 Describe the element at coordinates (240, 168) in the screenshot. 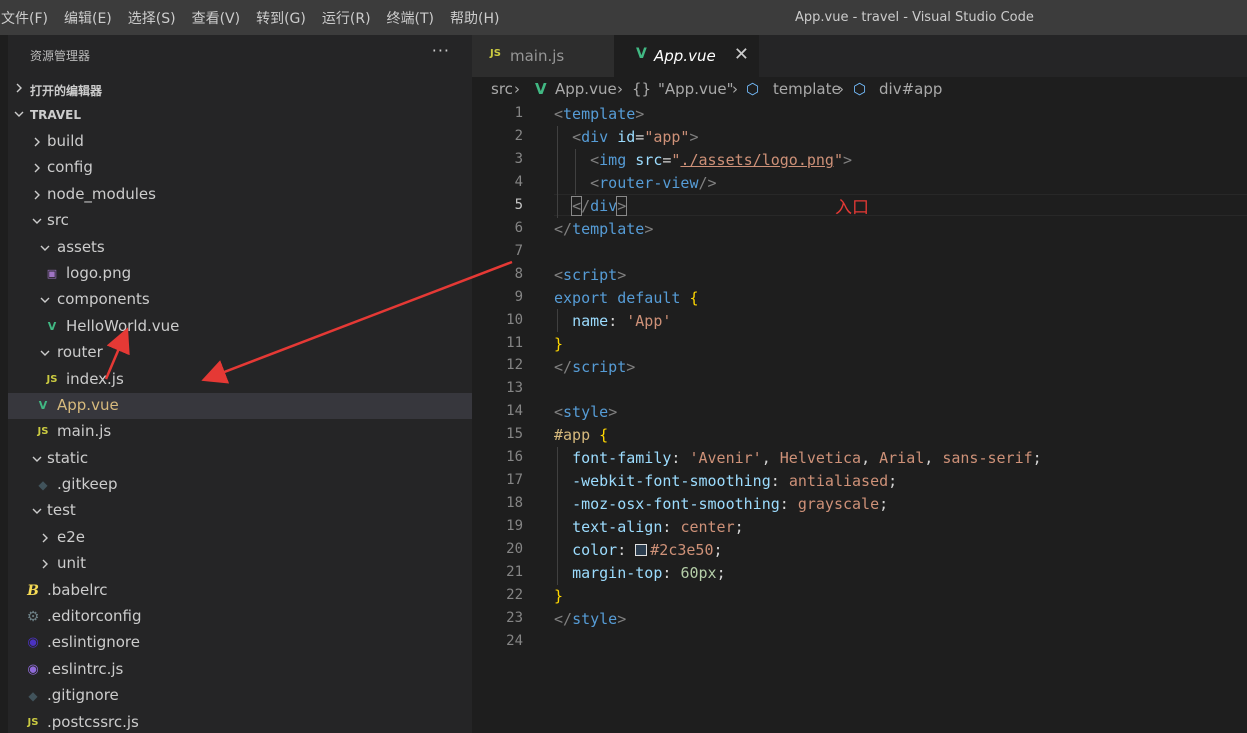

I see `tree-item: config` at that location.